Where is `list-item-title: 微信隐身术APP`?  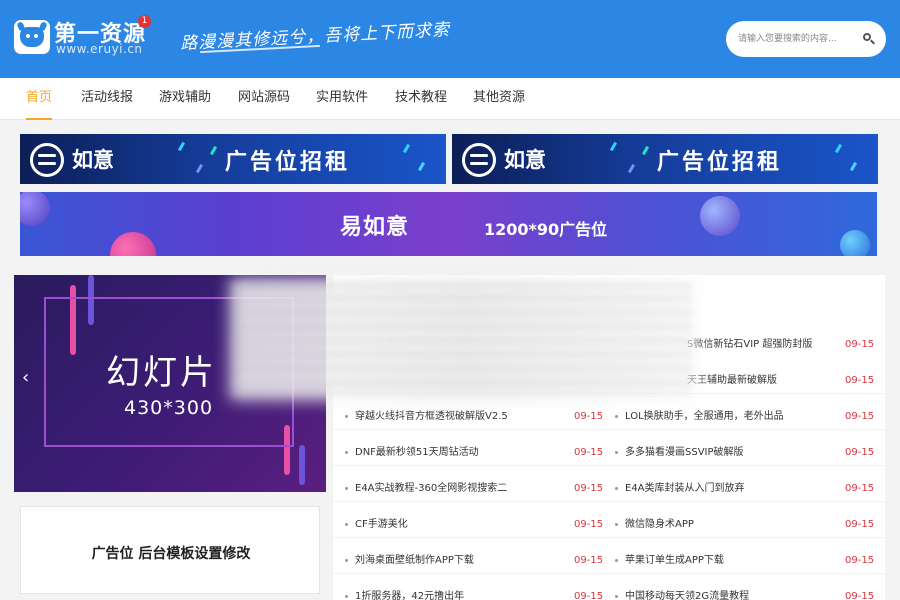 list-item-title: 微信隐身术APP is located at coordinates (659, 524).